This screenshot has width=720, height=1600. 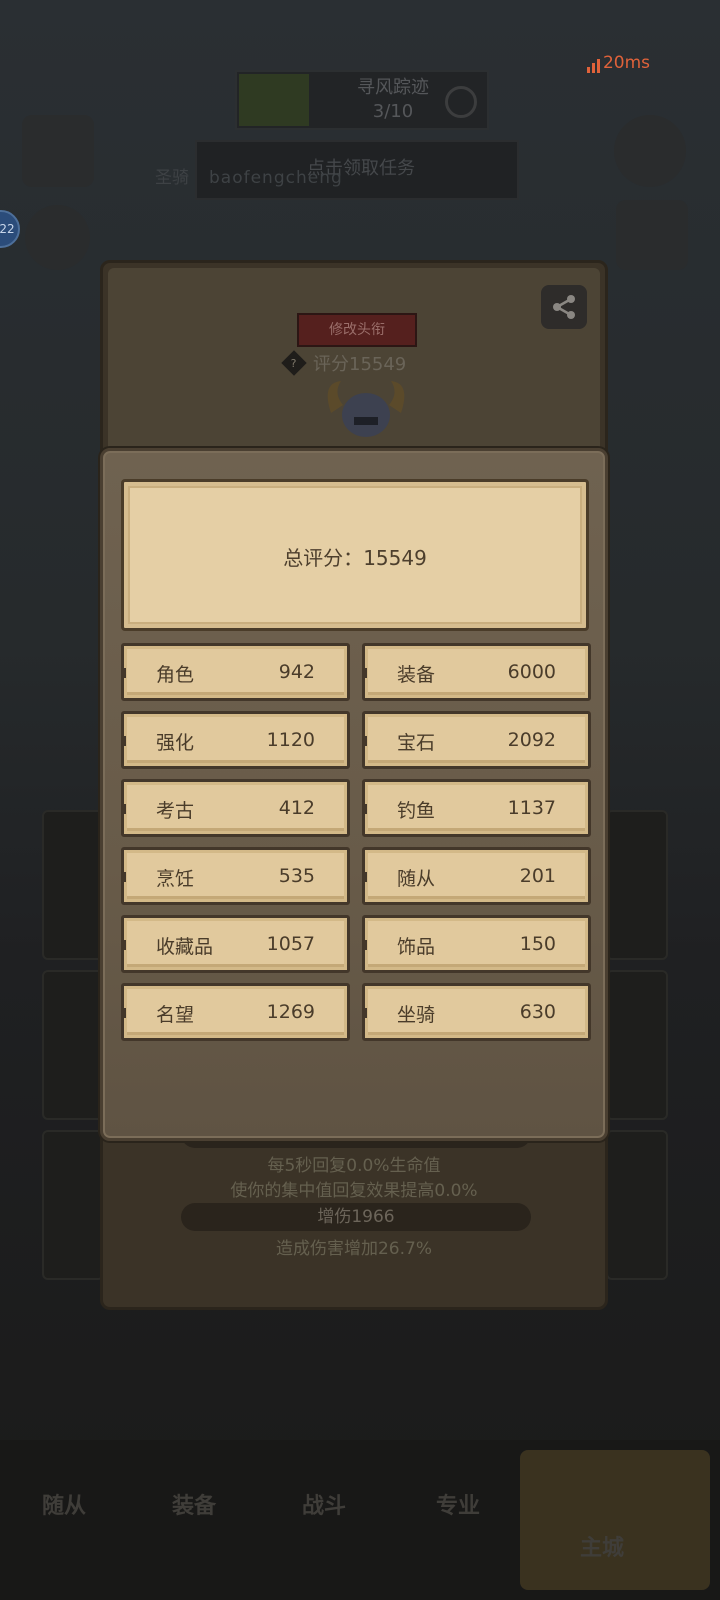 I want to click on nav-profession: 专业, so click(x=458, y=1504).